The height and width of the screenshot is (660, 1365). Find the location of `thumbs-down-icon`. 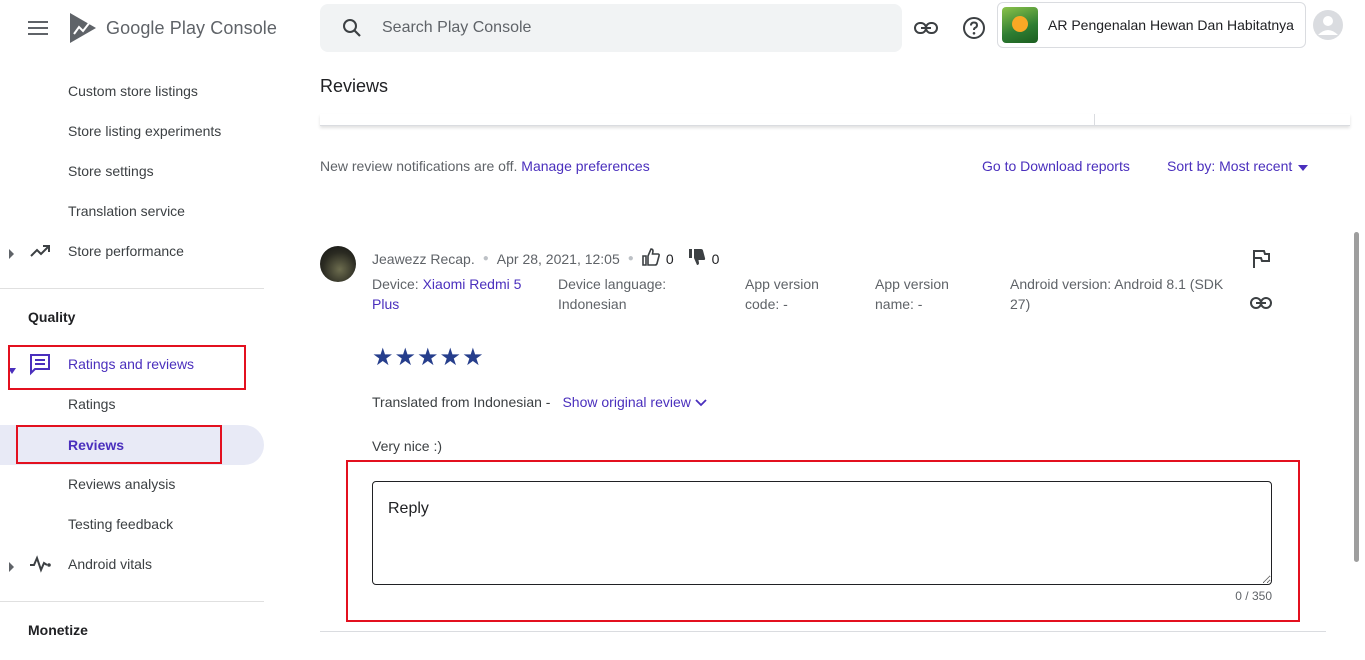

thumbs-down-icon is located at coordinates (697, 258).